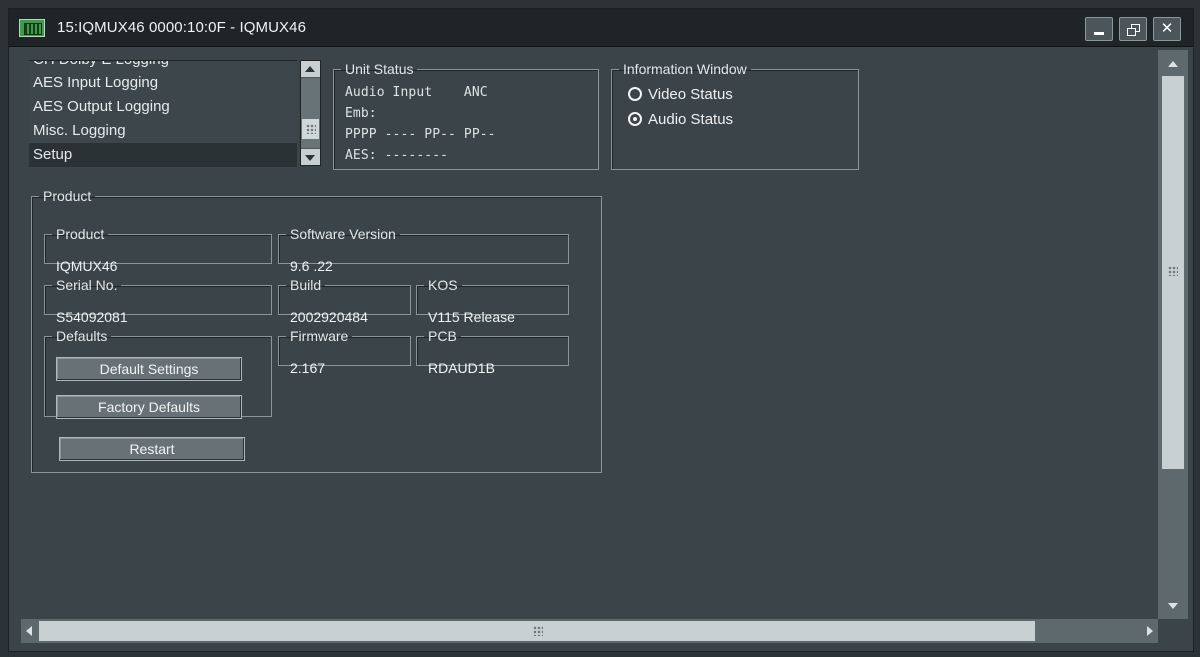 This screenshot has width=1200, height=657. Describe the element at coordinates (92, 317) in the screenshot. I see `serial-number-value: S54092081` at that location.